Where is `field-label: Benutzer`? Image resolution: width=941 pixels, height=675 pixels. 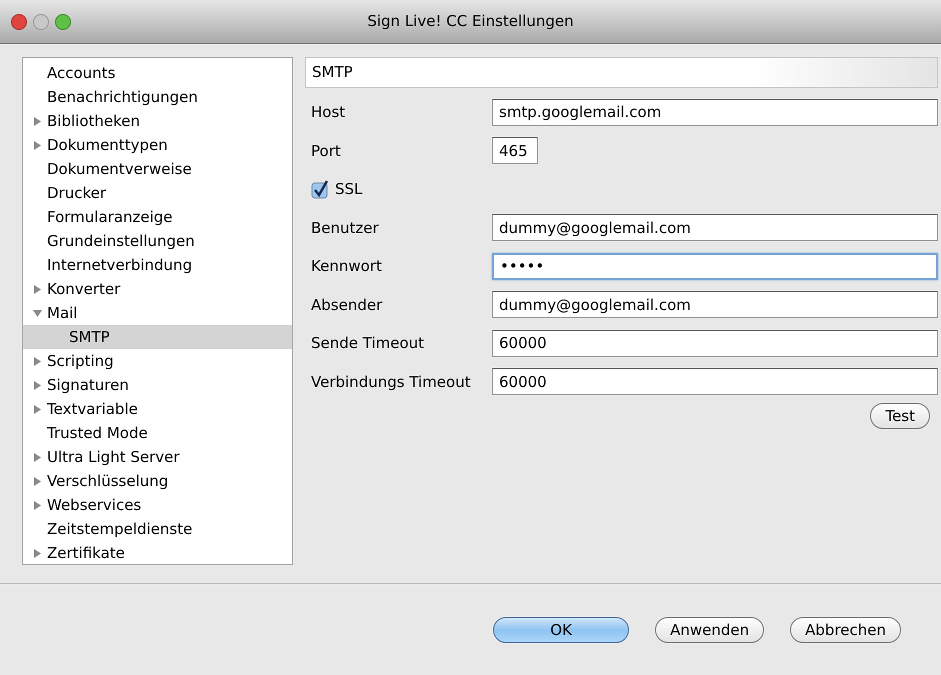 field-label: Benutzer is located at coordinates (345, 228).